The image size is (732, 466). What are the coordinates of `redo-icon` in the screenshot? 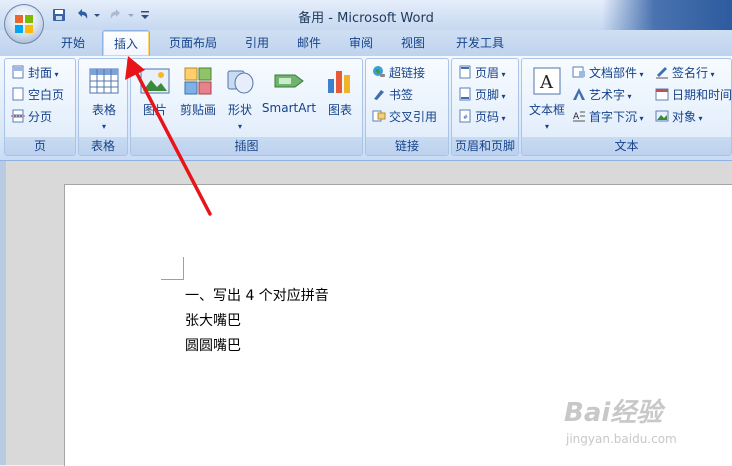 It's located at (116, 15).